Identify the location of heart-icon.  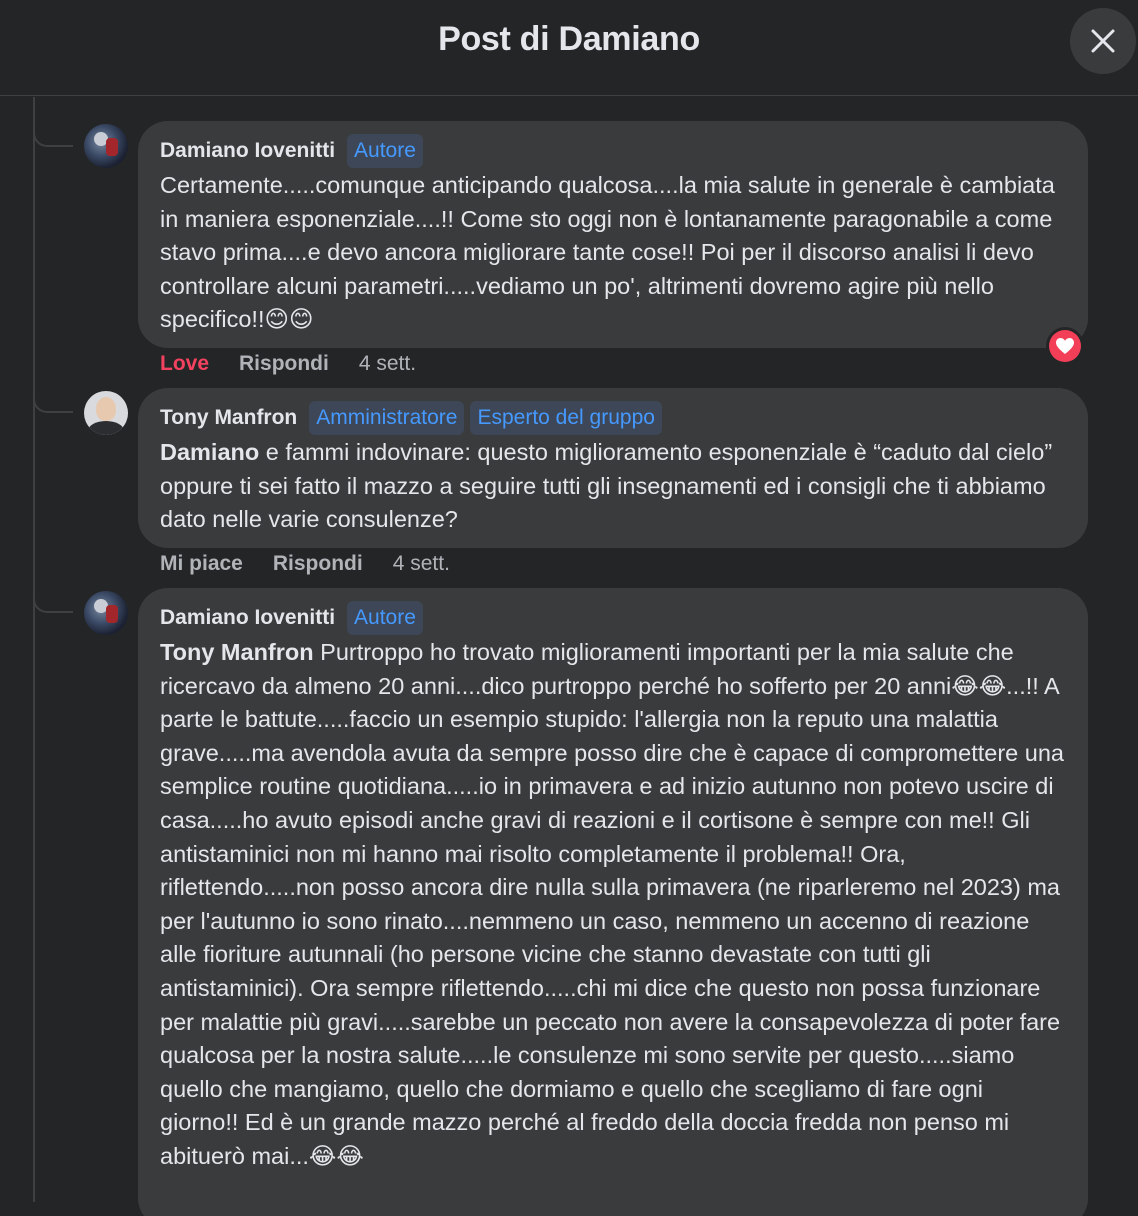
(1065, 346).